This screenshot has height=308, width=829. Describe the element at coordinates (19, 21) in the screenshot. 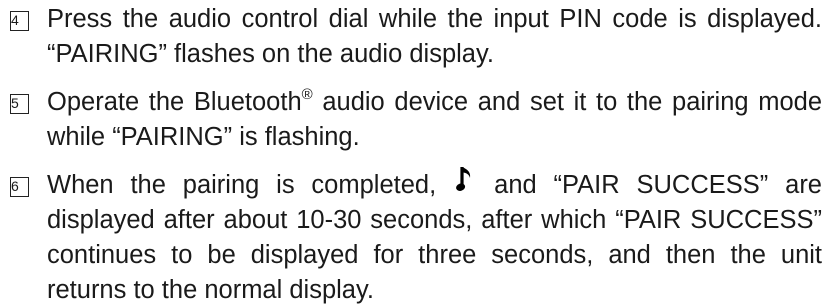

I see `step-number-badge: 4` at that location.